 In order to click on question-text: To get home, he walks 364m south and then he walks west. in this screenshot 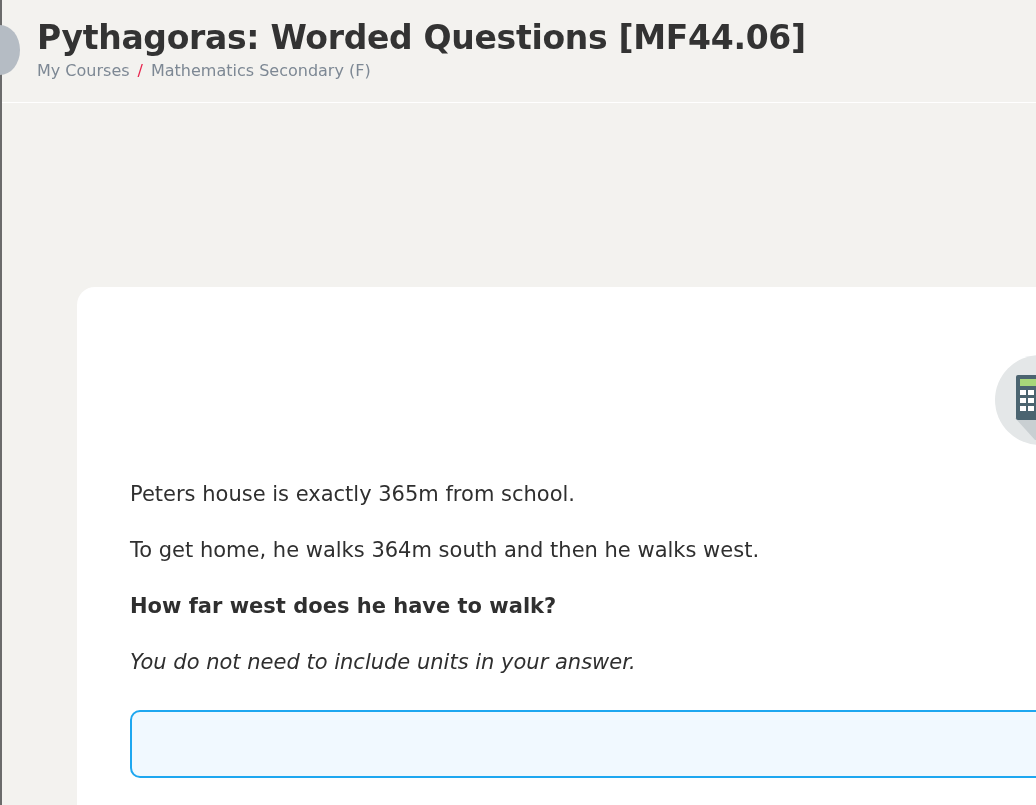, I will do `click(445, 550)`.